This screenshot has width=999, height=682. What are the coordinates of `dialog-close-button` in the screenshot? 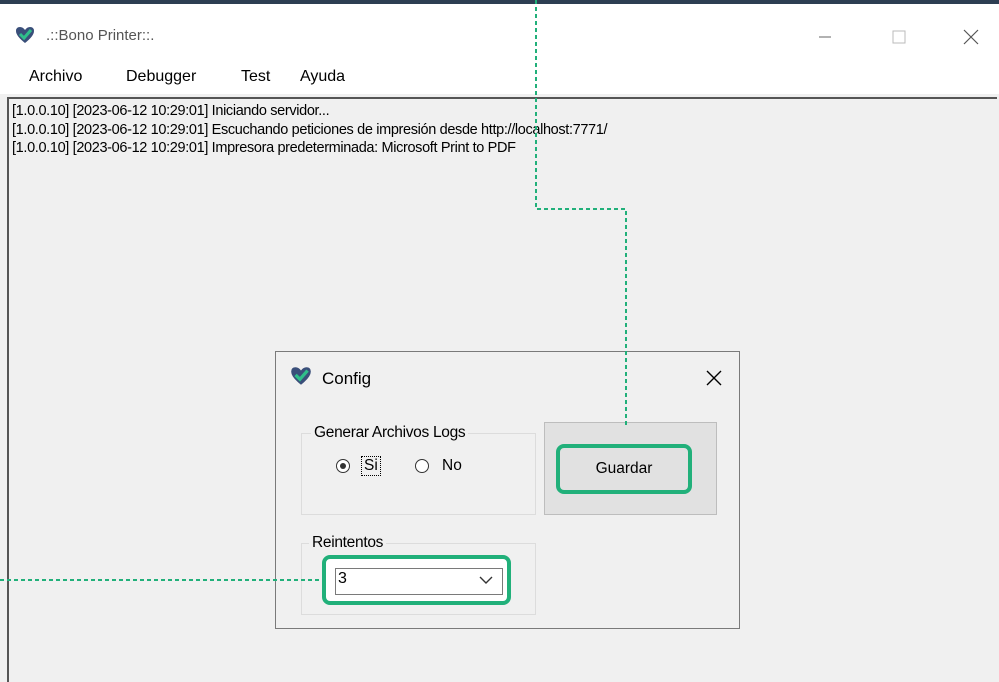 It's located at (714, 378).